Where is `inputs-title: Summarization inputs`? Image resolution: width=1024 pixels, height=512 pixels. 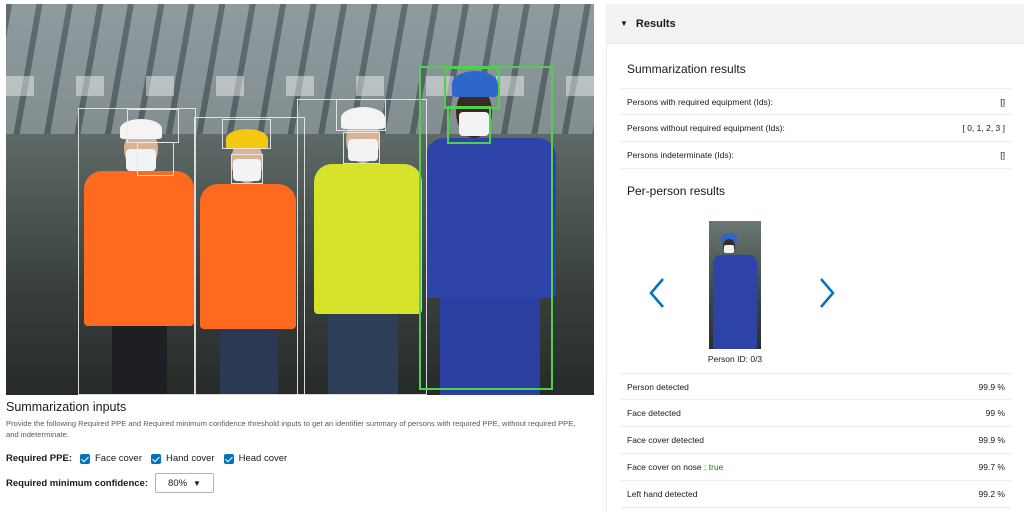 inputs-title: Summarization inputs is located at coordinates (66, 407).